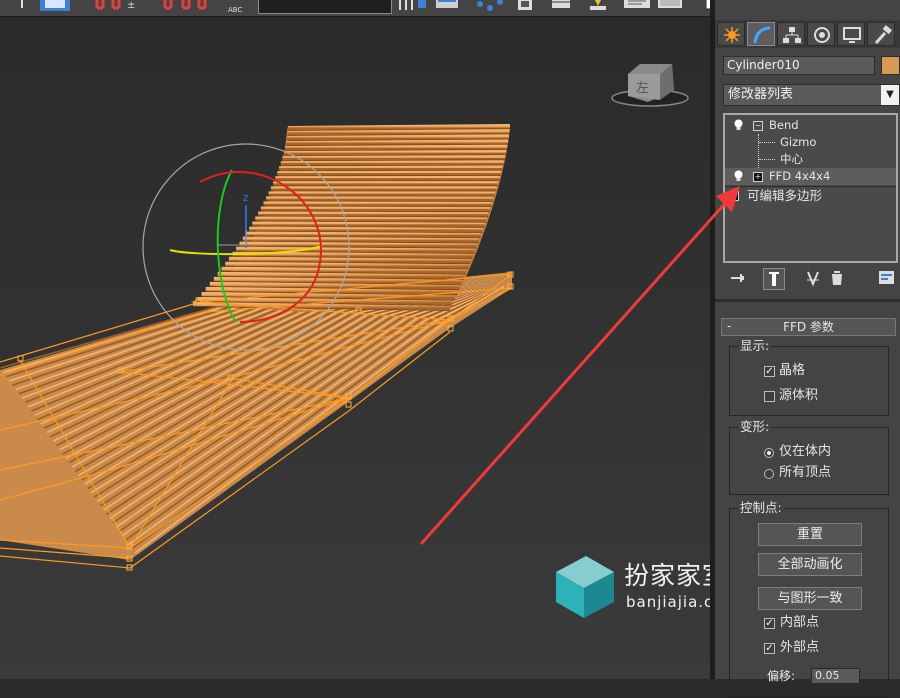 The image size is (900, 698). I want to click on sun-icon, so click(732, 35).